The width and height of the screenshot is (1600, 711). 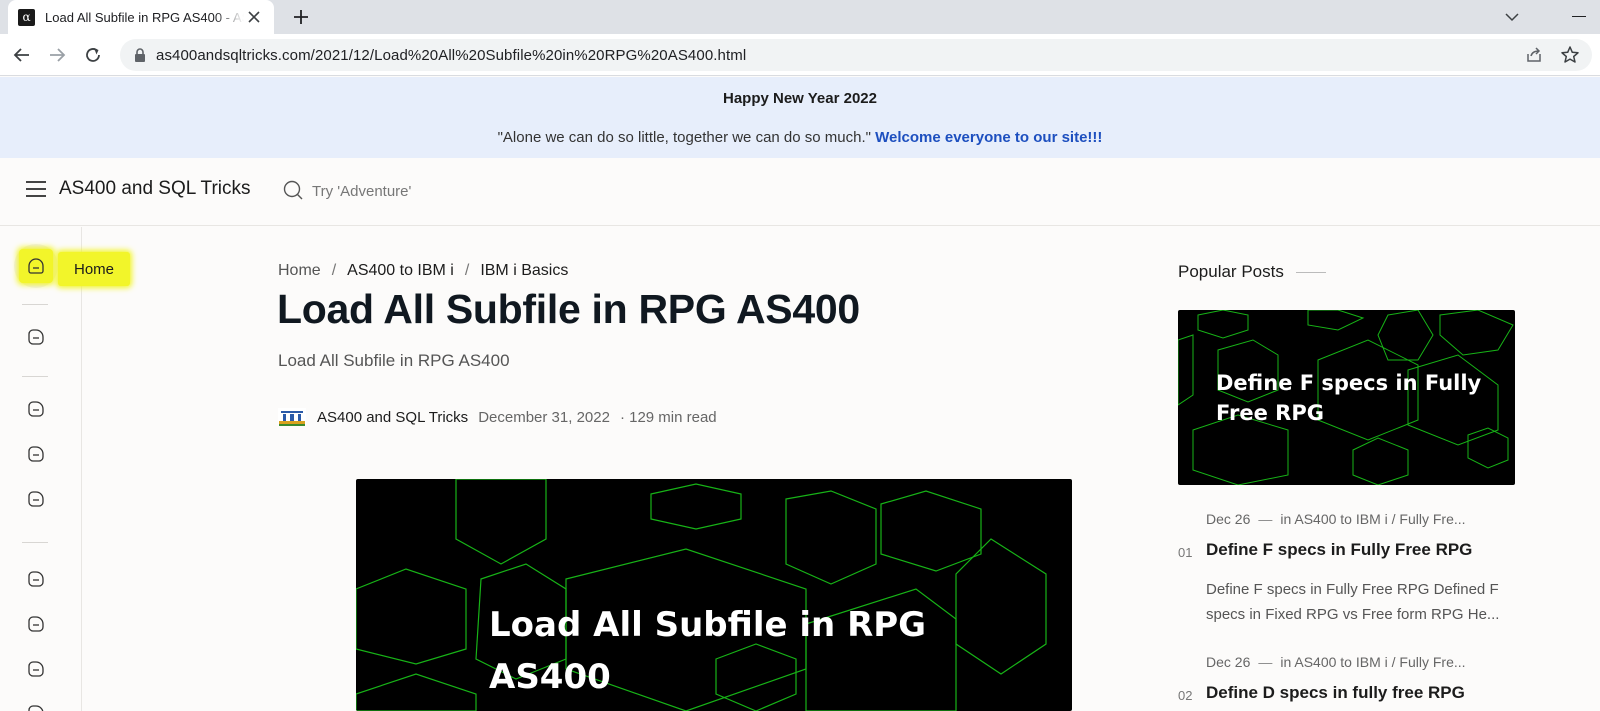 I want to click on post-hero-image: Load All Subfile in RPG AS400, so click(x=714, y=595).